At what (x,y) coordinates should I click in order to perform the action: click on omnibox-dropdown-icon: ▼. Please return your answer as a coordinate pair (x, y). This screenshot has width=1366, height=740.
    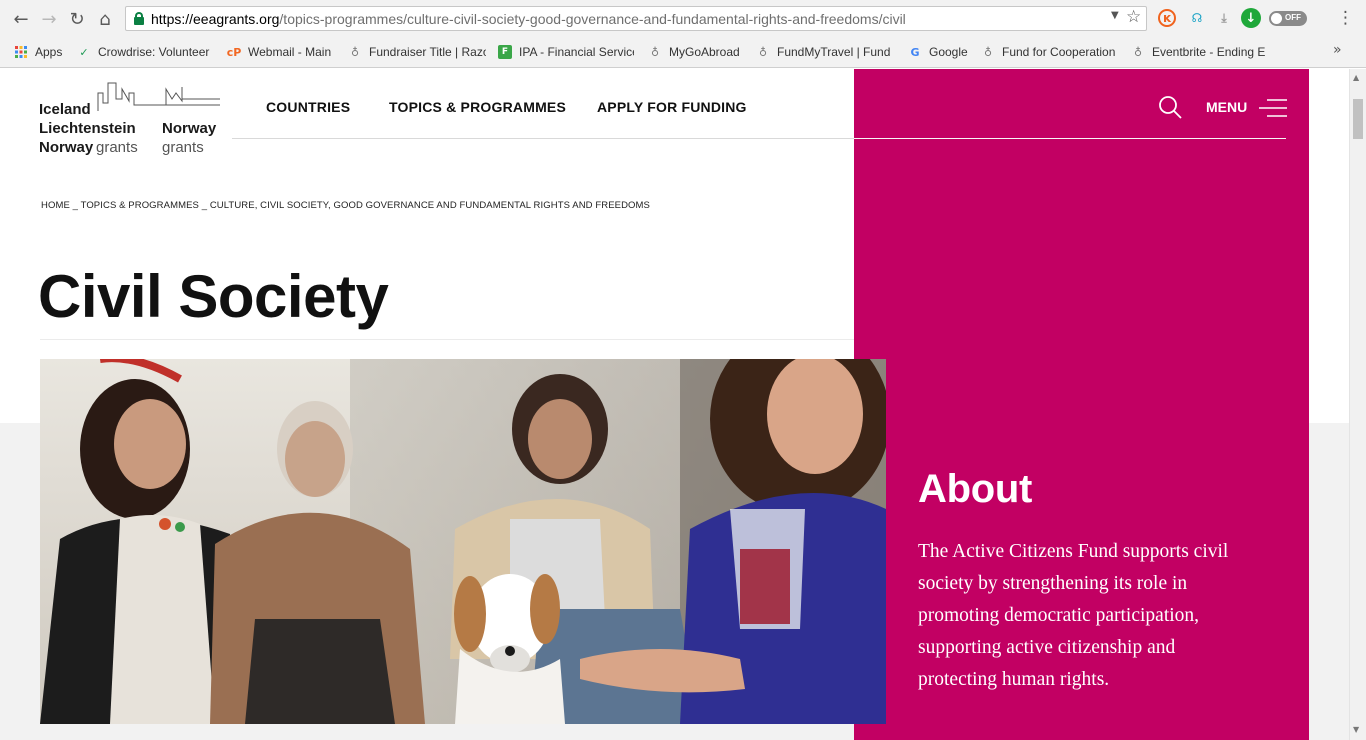
    Looking at the image, I should click on (1115, 15).